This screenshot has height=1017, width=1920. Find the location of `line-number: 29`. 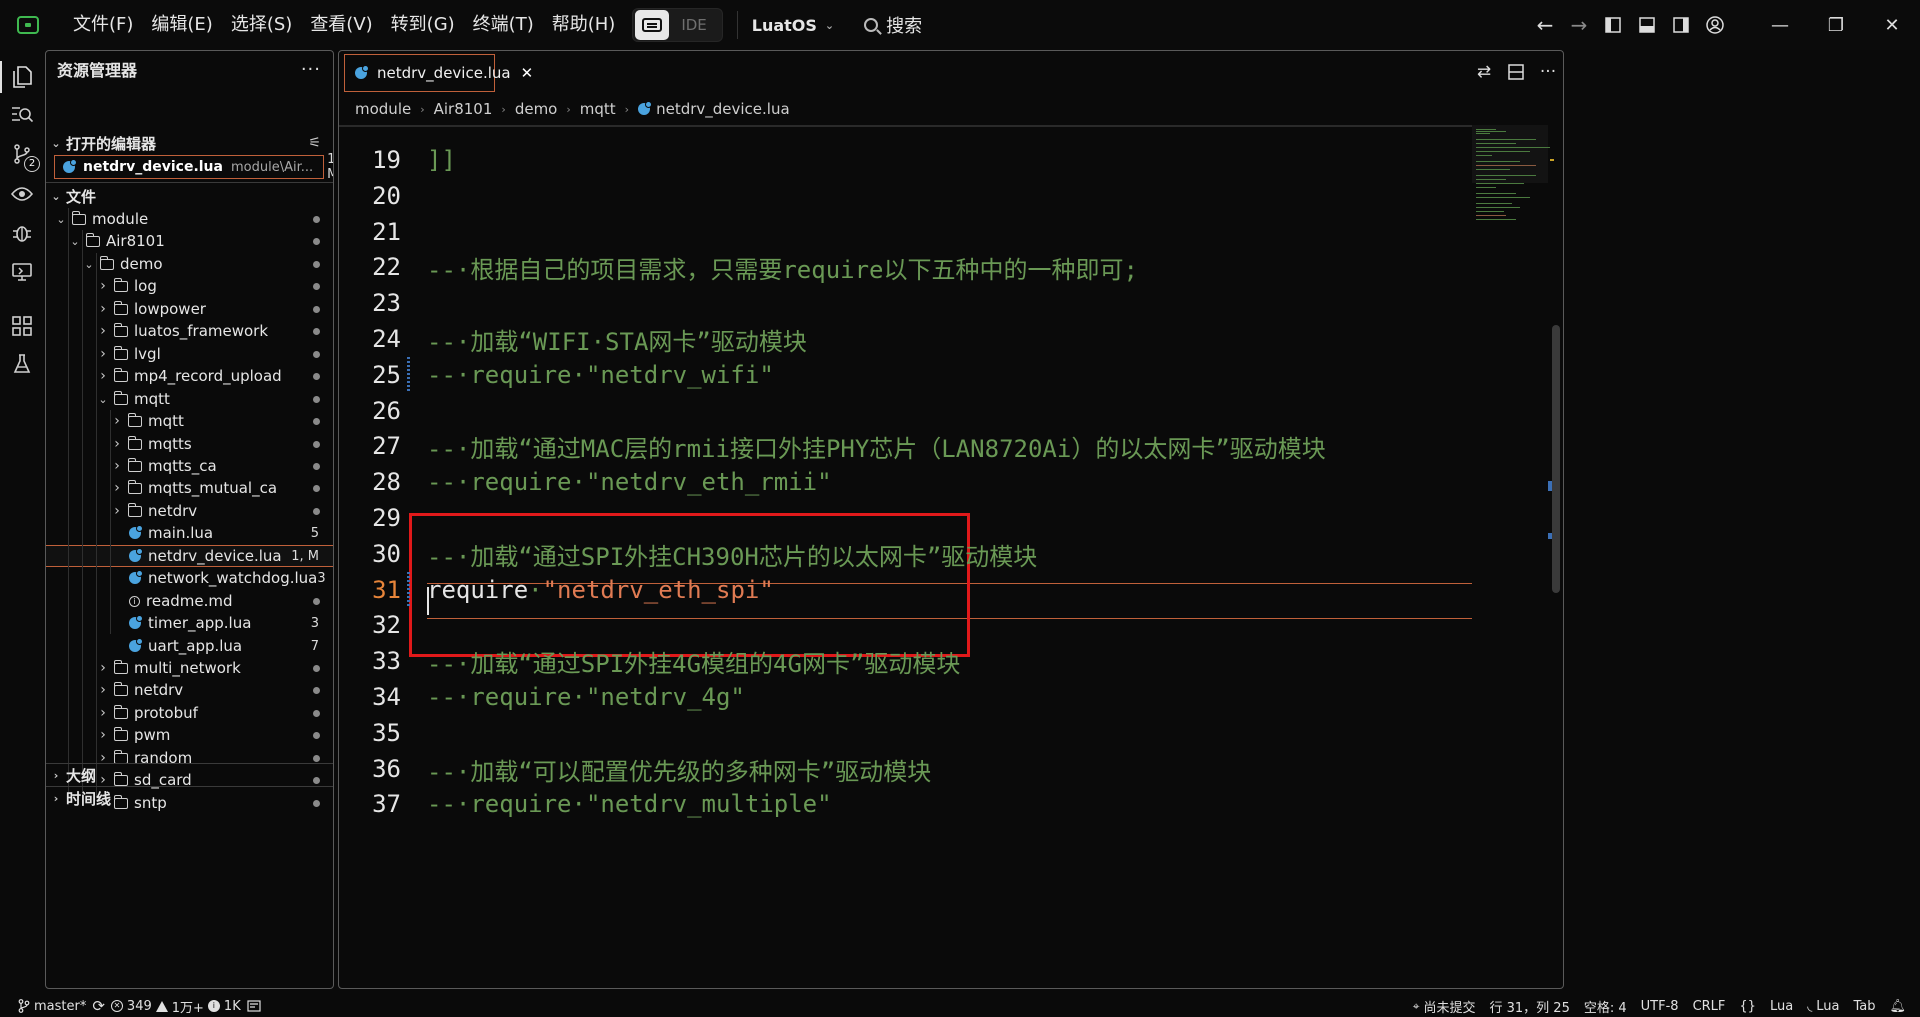

line-number: 29 is located at coordinates (386, 518).